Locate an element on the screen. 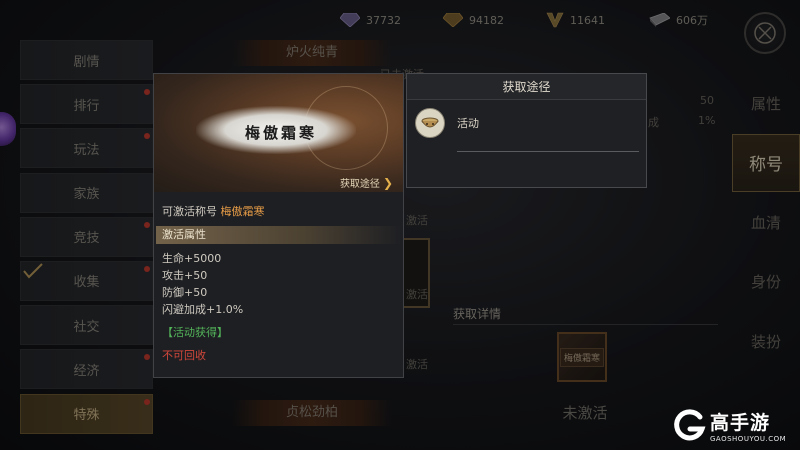 Image resolution: width=800 pixels, height=450 pixels. watermark: 高手游 GAOSHOUYOU.COM is located at coordinates (729, 425).